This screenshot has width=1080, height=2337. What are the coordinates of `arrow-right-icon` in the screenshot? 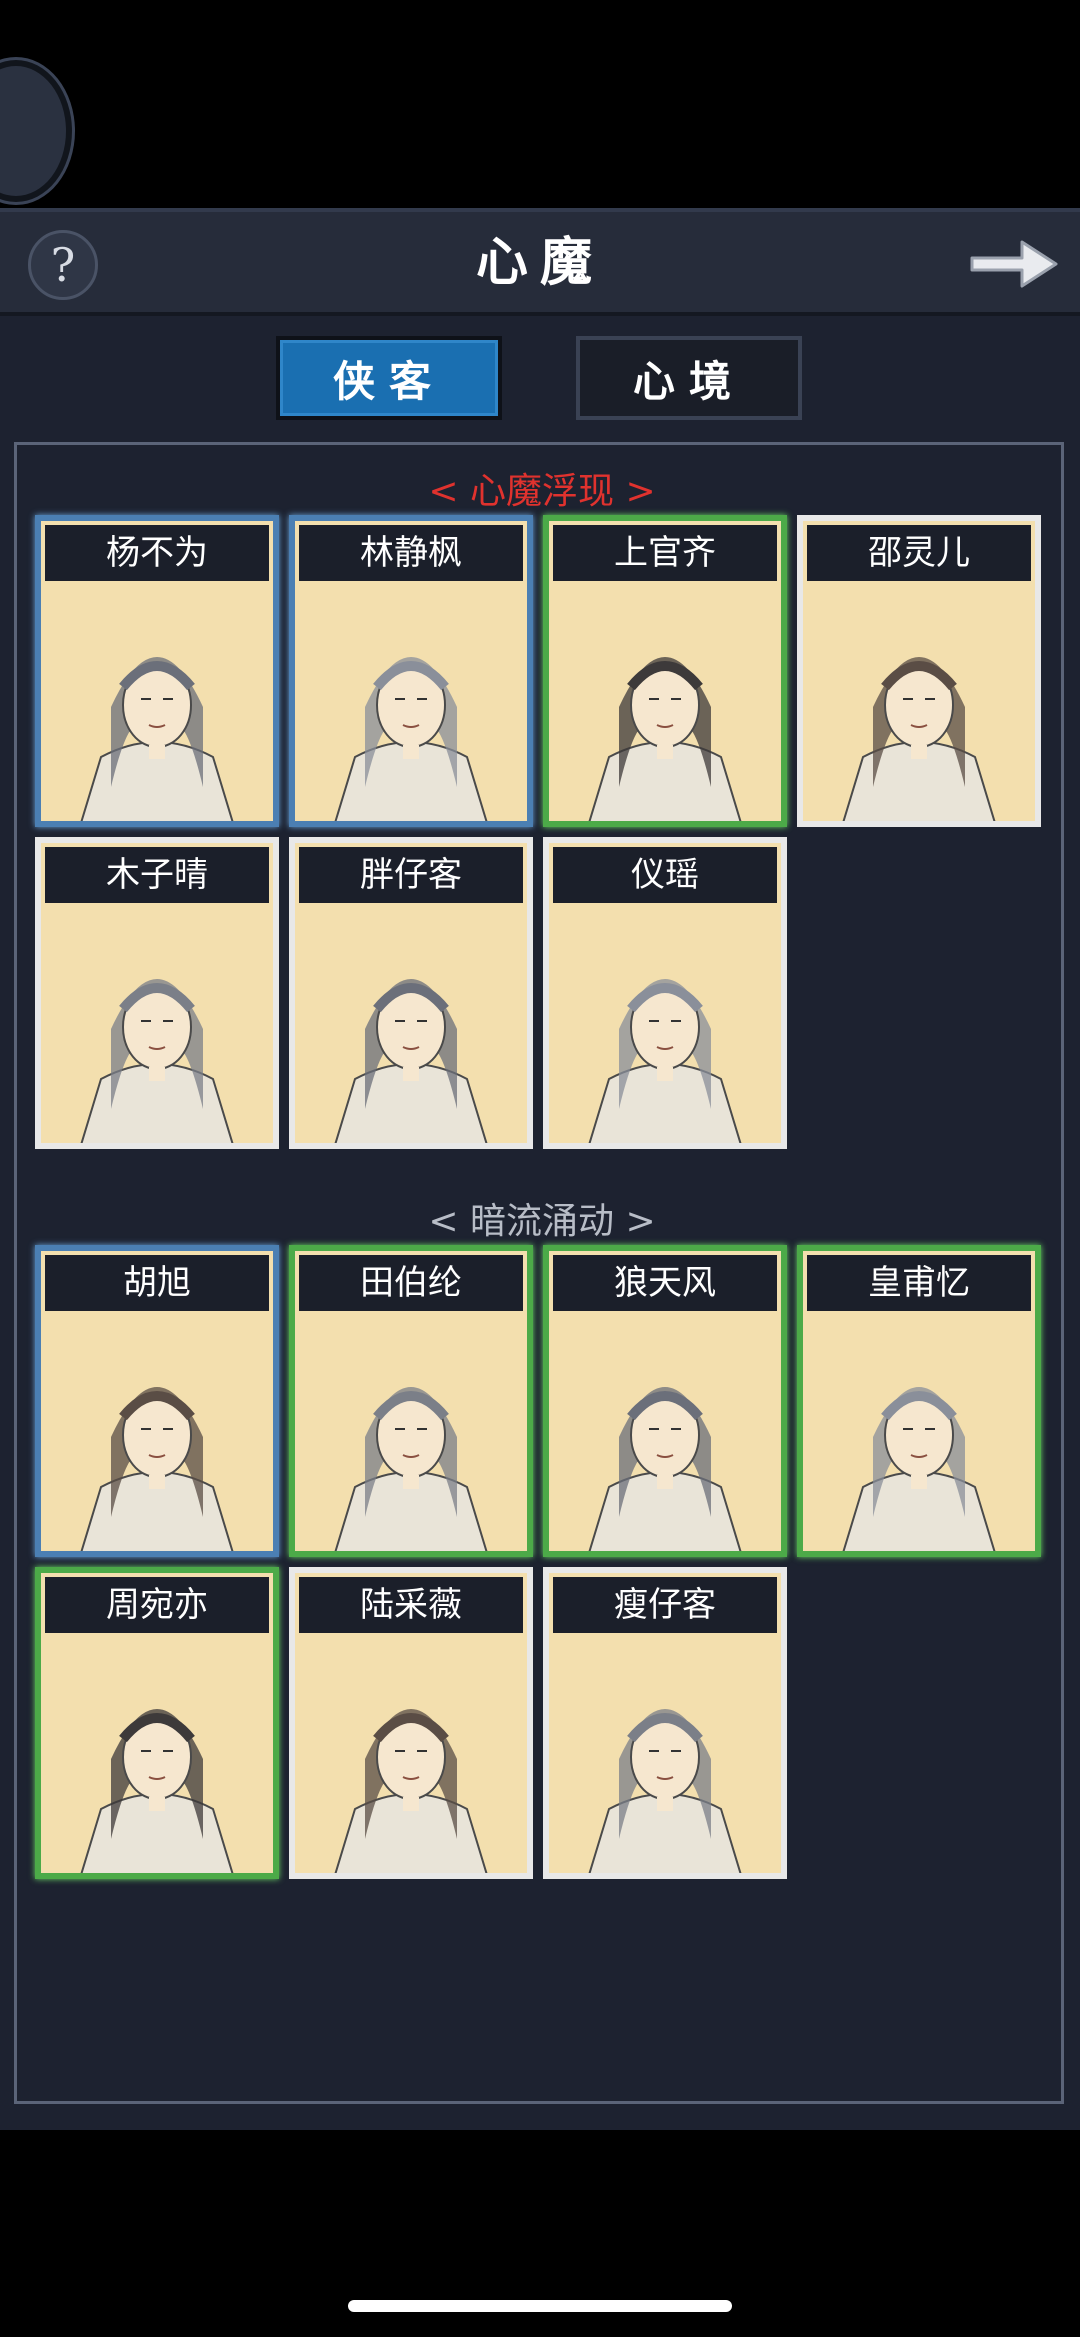 It's located at (1014, 264).